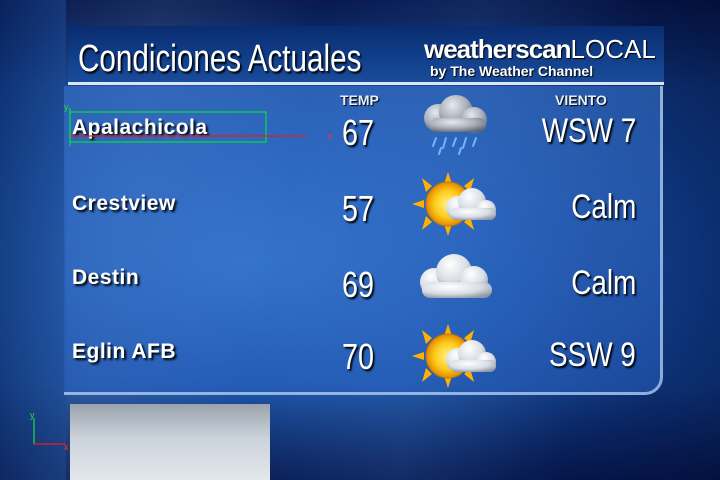  What do you see at coordinates (124, 203) in the screenshot?
I see `city-name: Crestview` at bounding box center [124, 203].